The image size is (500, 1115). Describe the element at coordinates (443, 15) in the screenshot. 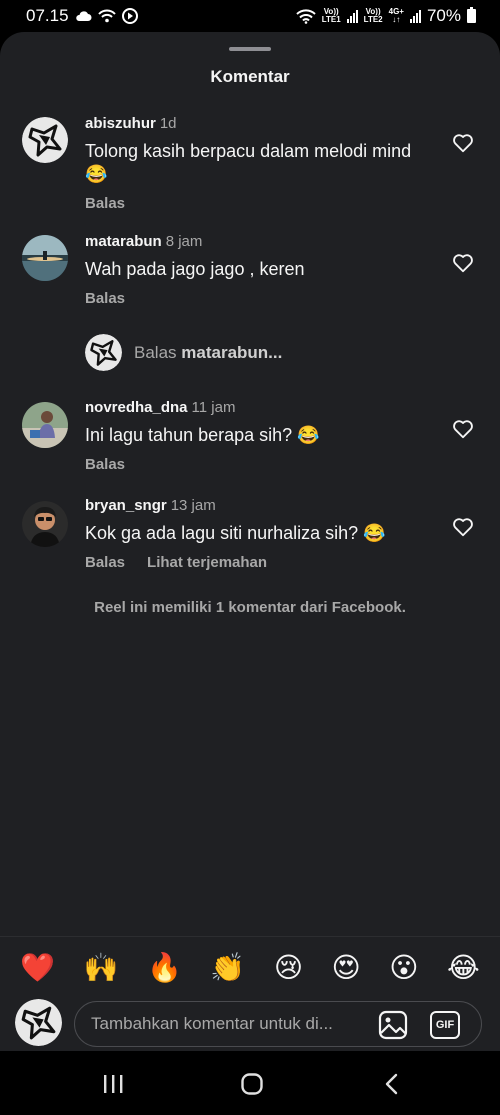

I see `battery-percent: 70%` at that location.